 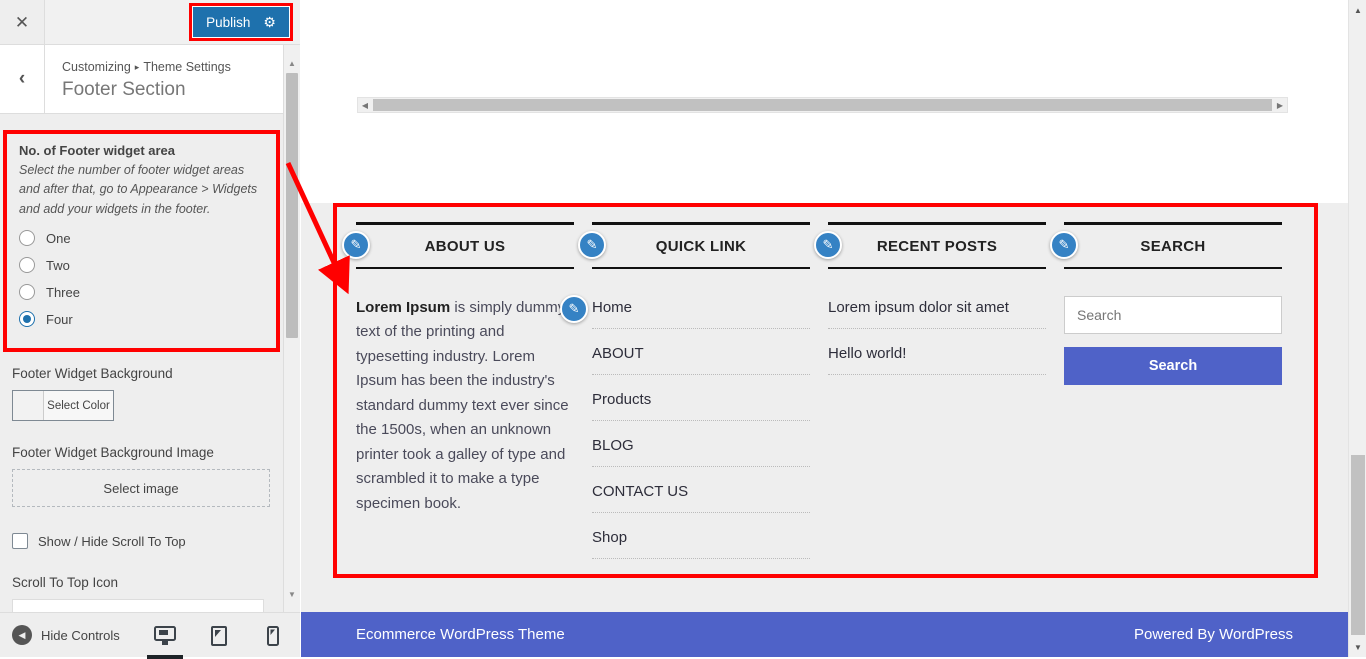 What do you see at coordinates (20, 541) in the screenshot?
I see `checkbox-icon` at bounding box center [20, 541].